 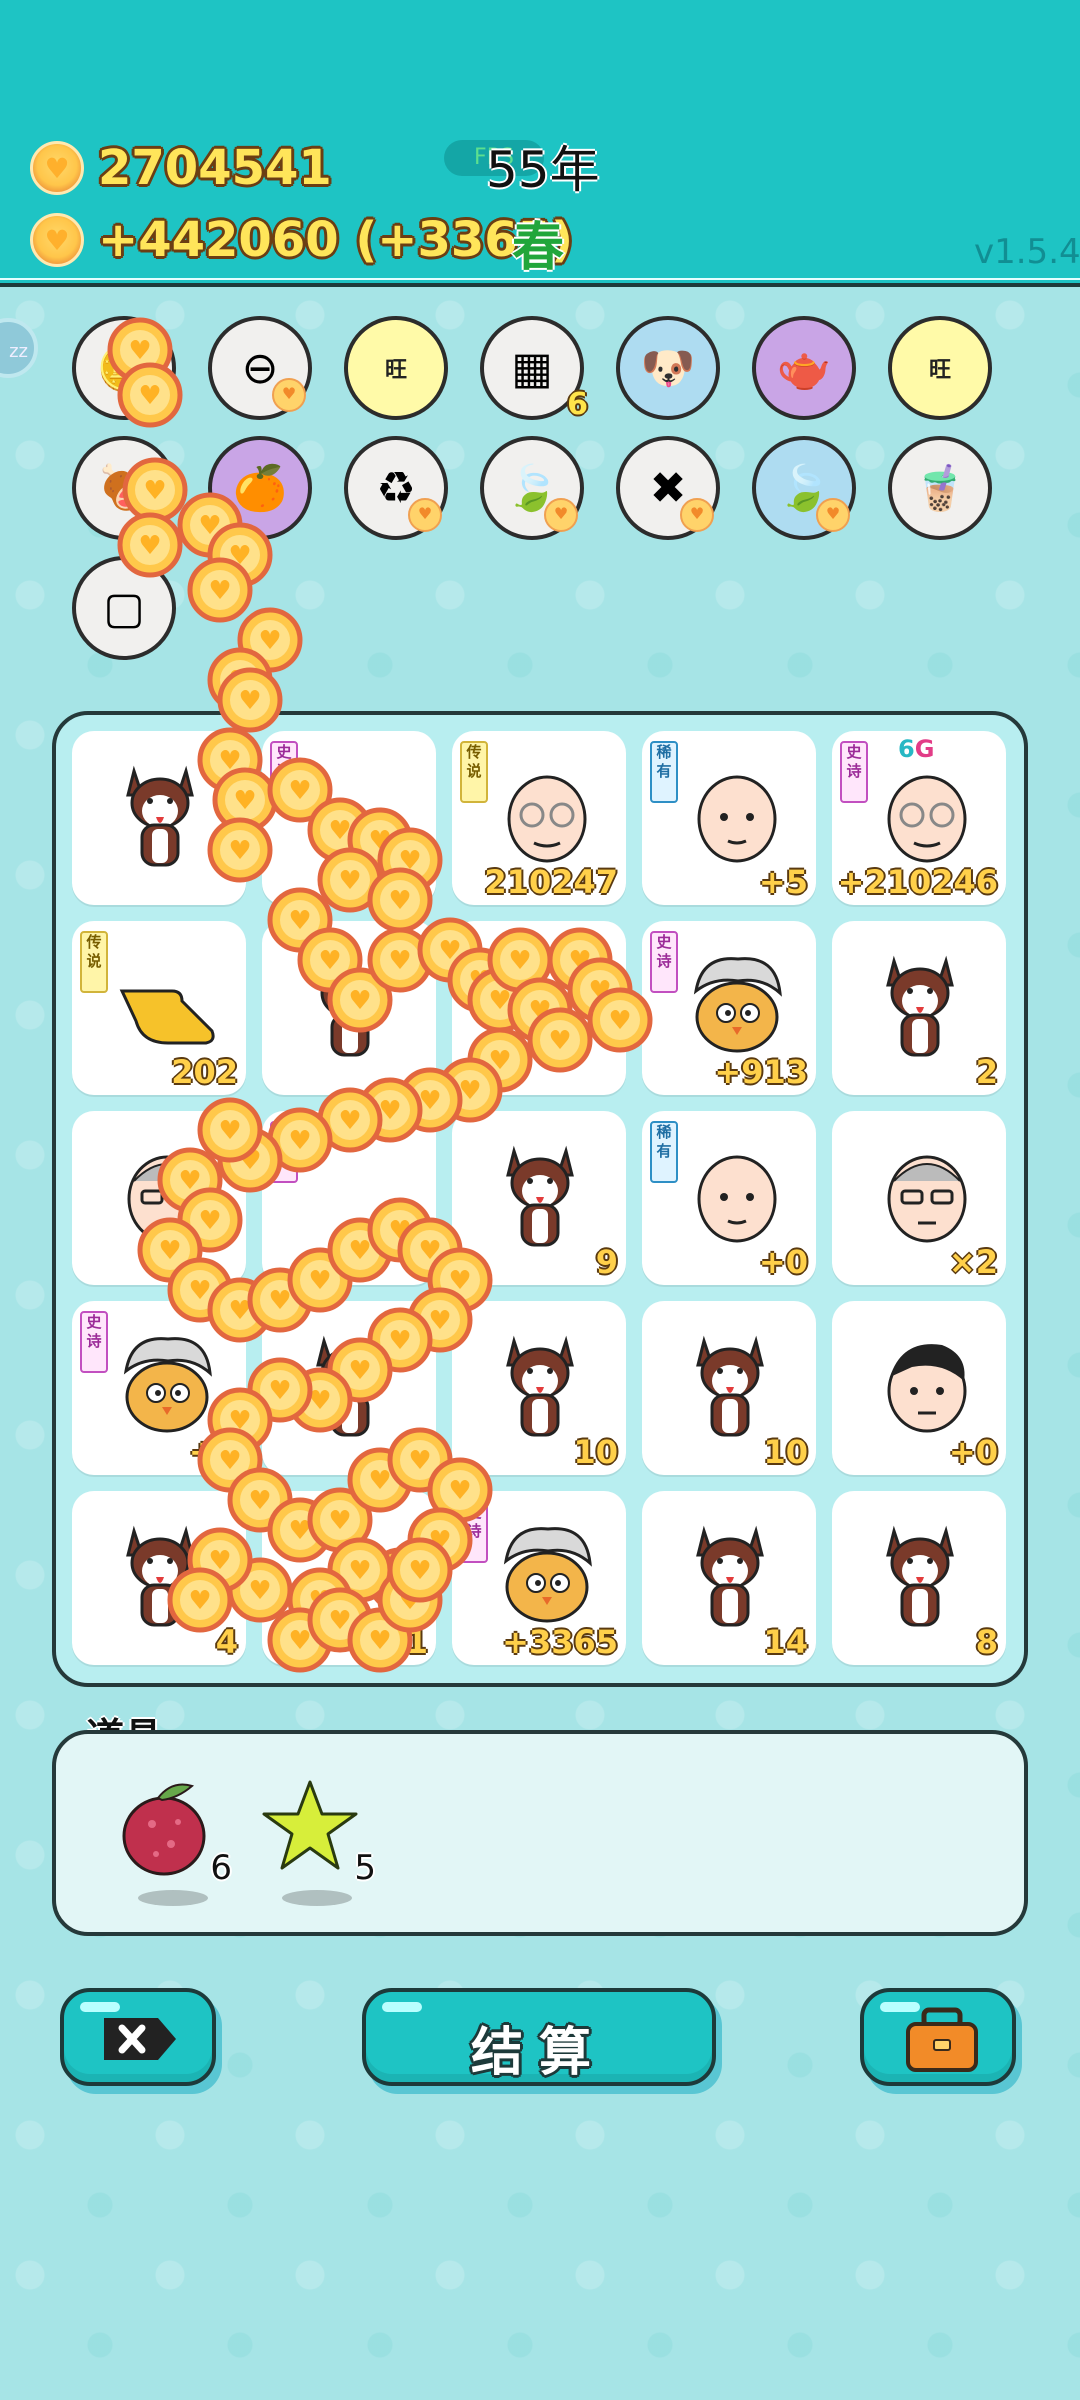 I want to click on dog-food-icon: 🍖, so click(x=124, y=488).